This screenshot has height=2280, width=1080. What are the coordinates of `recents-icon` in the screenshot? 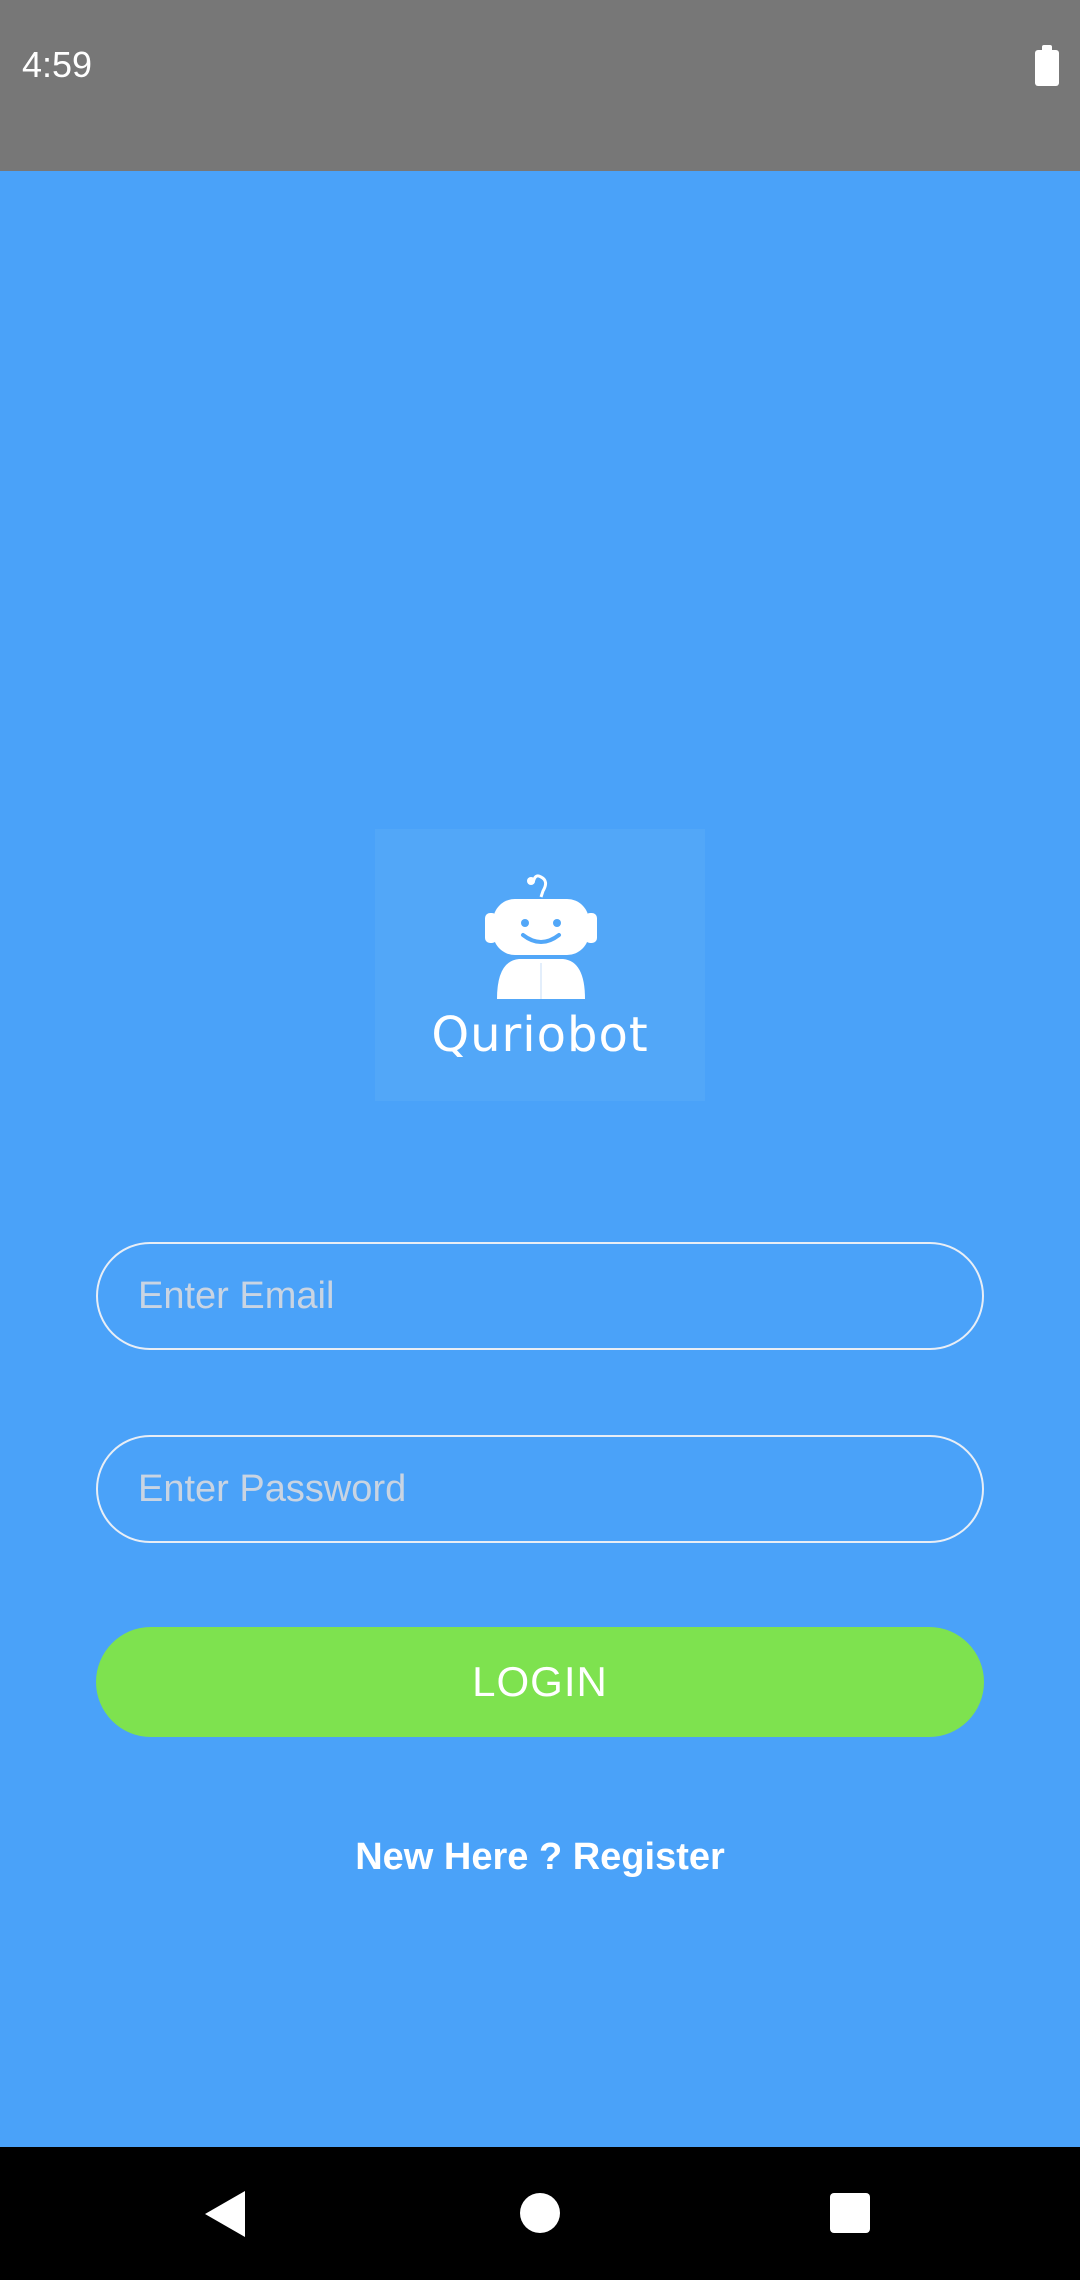 It's located at (850, 2213).